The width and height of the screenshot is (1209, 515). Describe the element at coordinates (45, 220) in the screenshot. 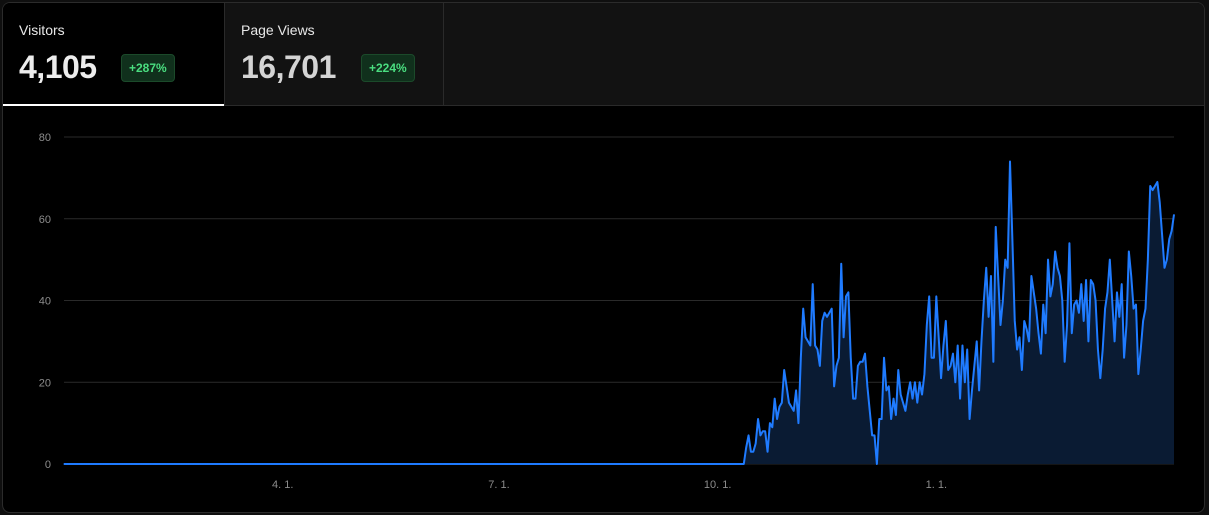

I see `y-tick-label: 60` at that location.